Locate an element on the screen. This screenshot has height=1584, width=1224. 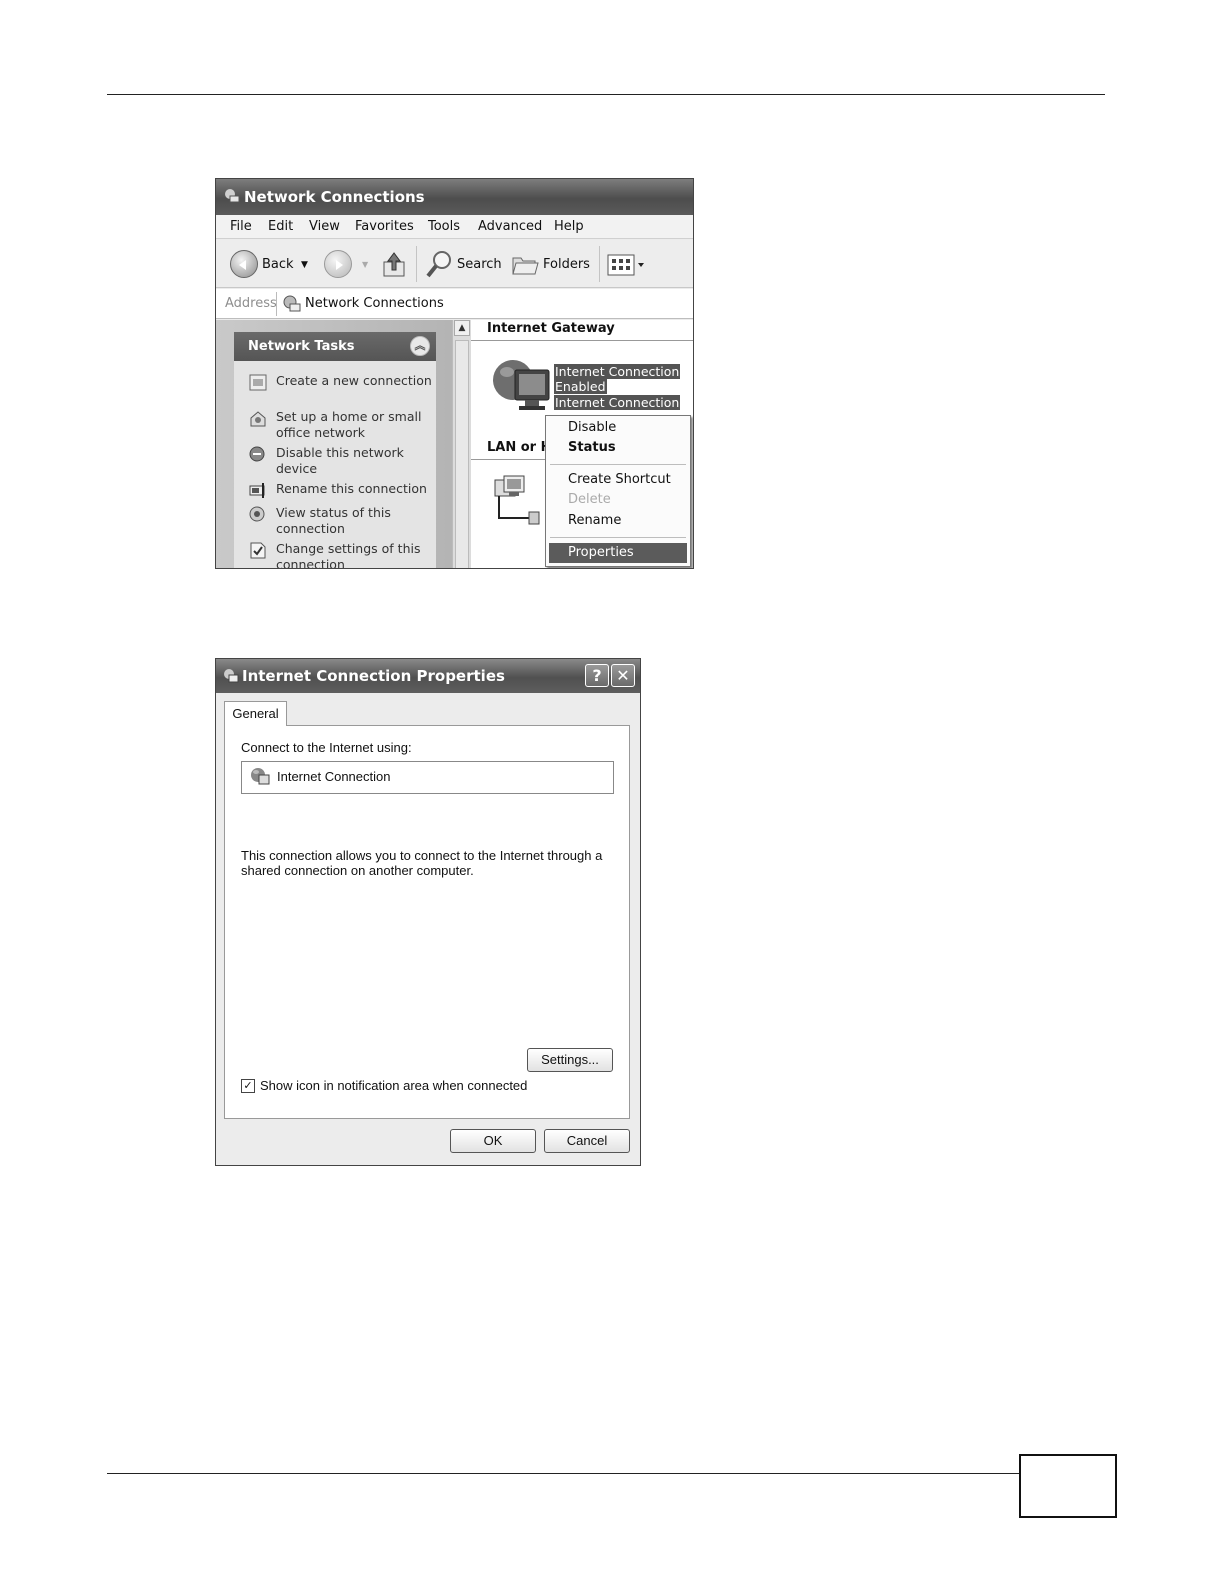
task-home-network: Set up a home or small office network is located at coordinates (341, 425).